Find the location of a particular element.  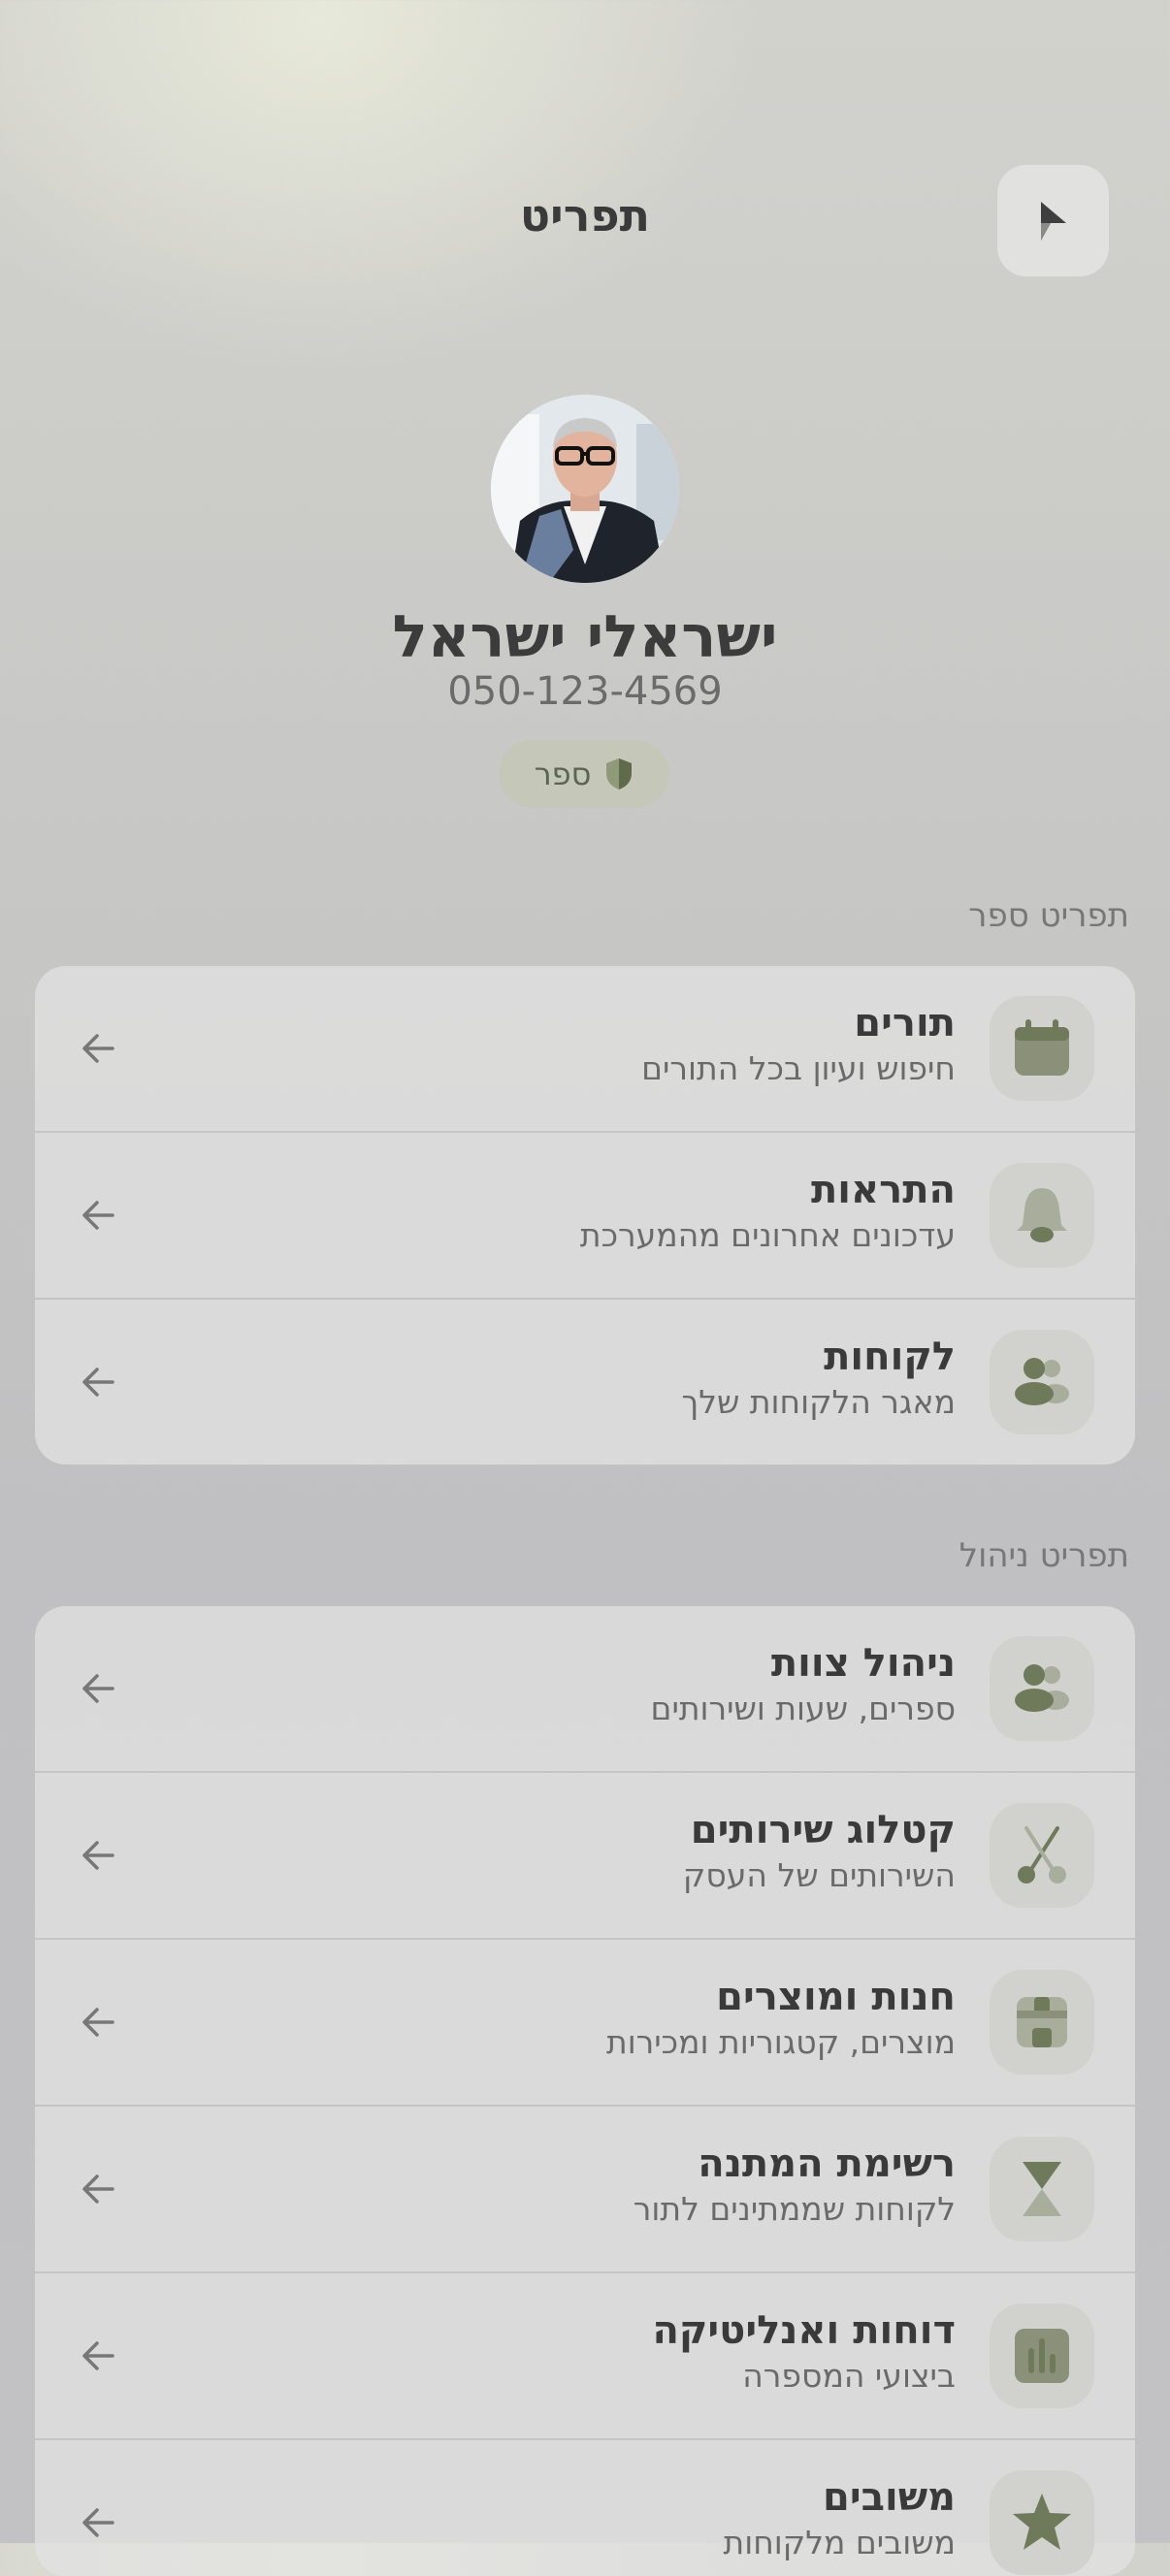

chart-icon is located at coordinates (1042, 2355).